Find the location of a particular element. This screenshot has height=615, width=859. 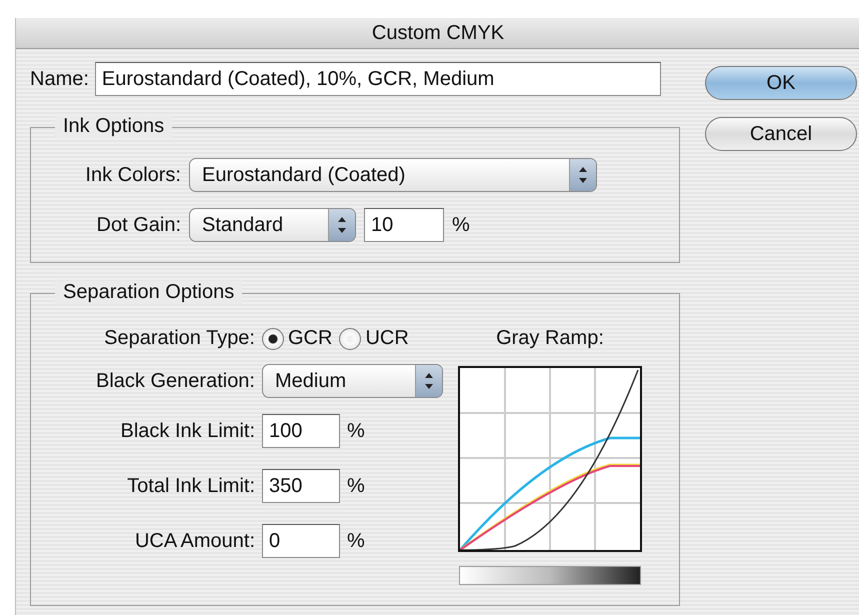

window-title: Custom CMYK is located at coordinates (438, 33).